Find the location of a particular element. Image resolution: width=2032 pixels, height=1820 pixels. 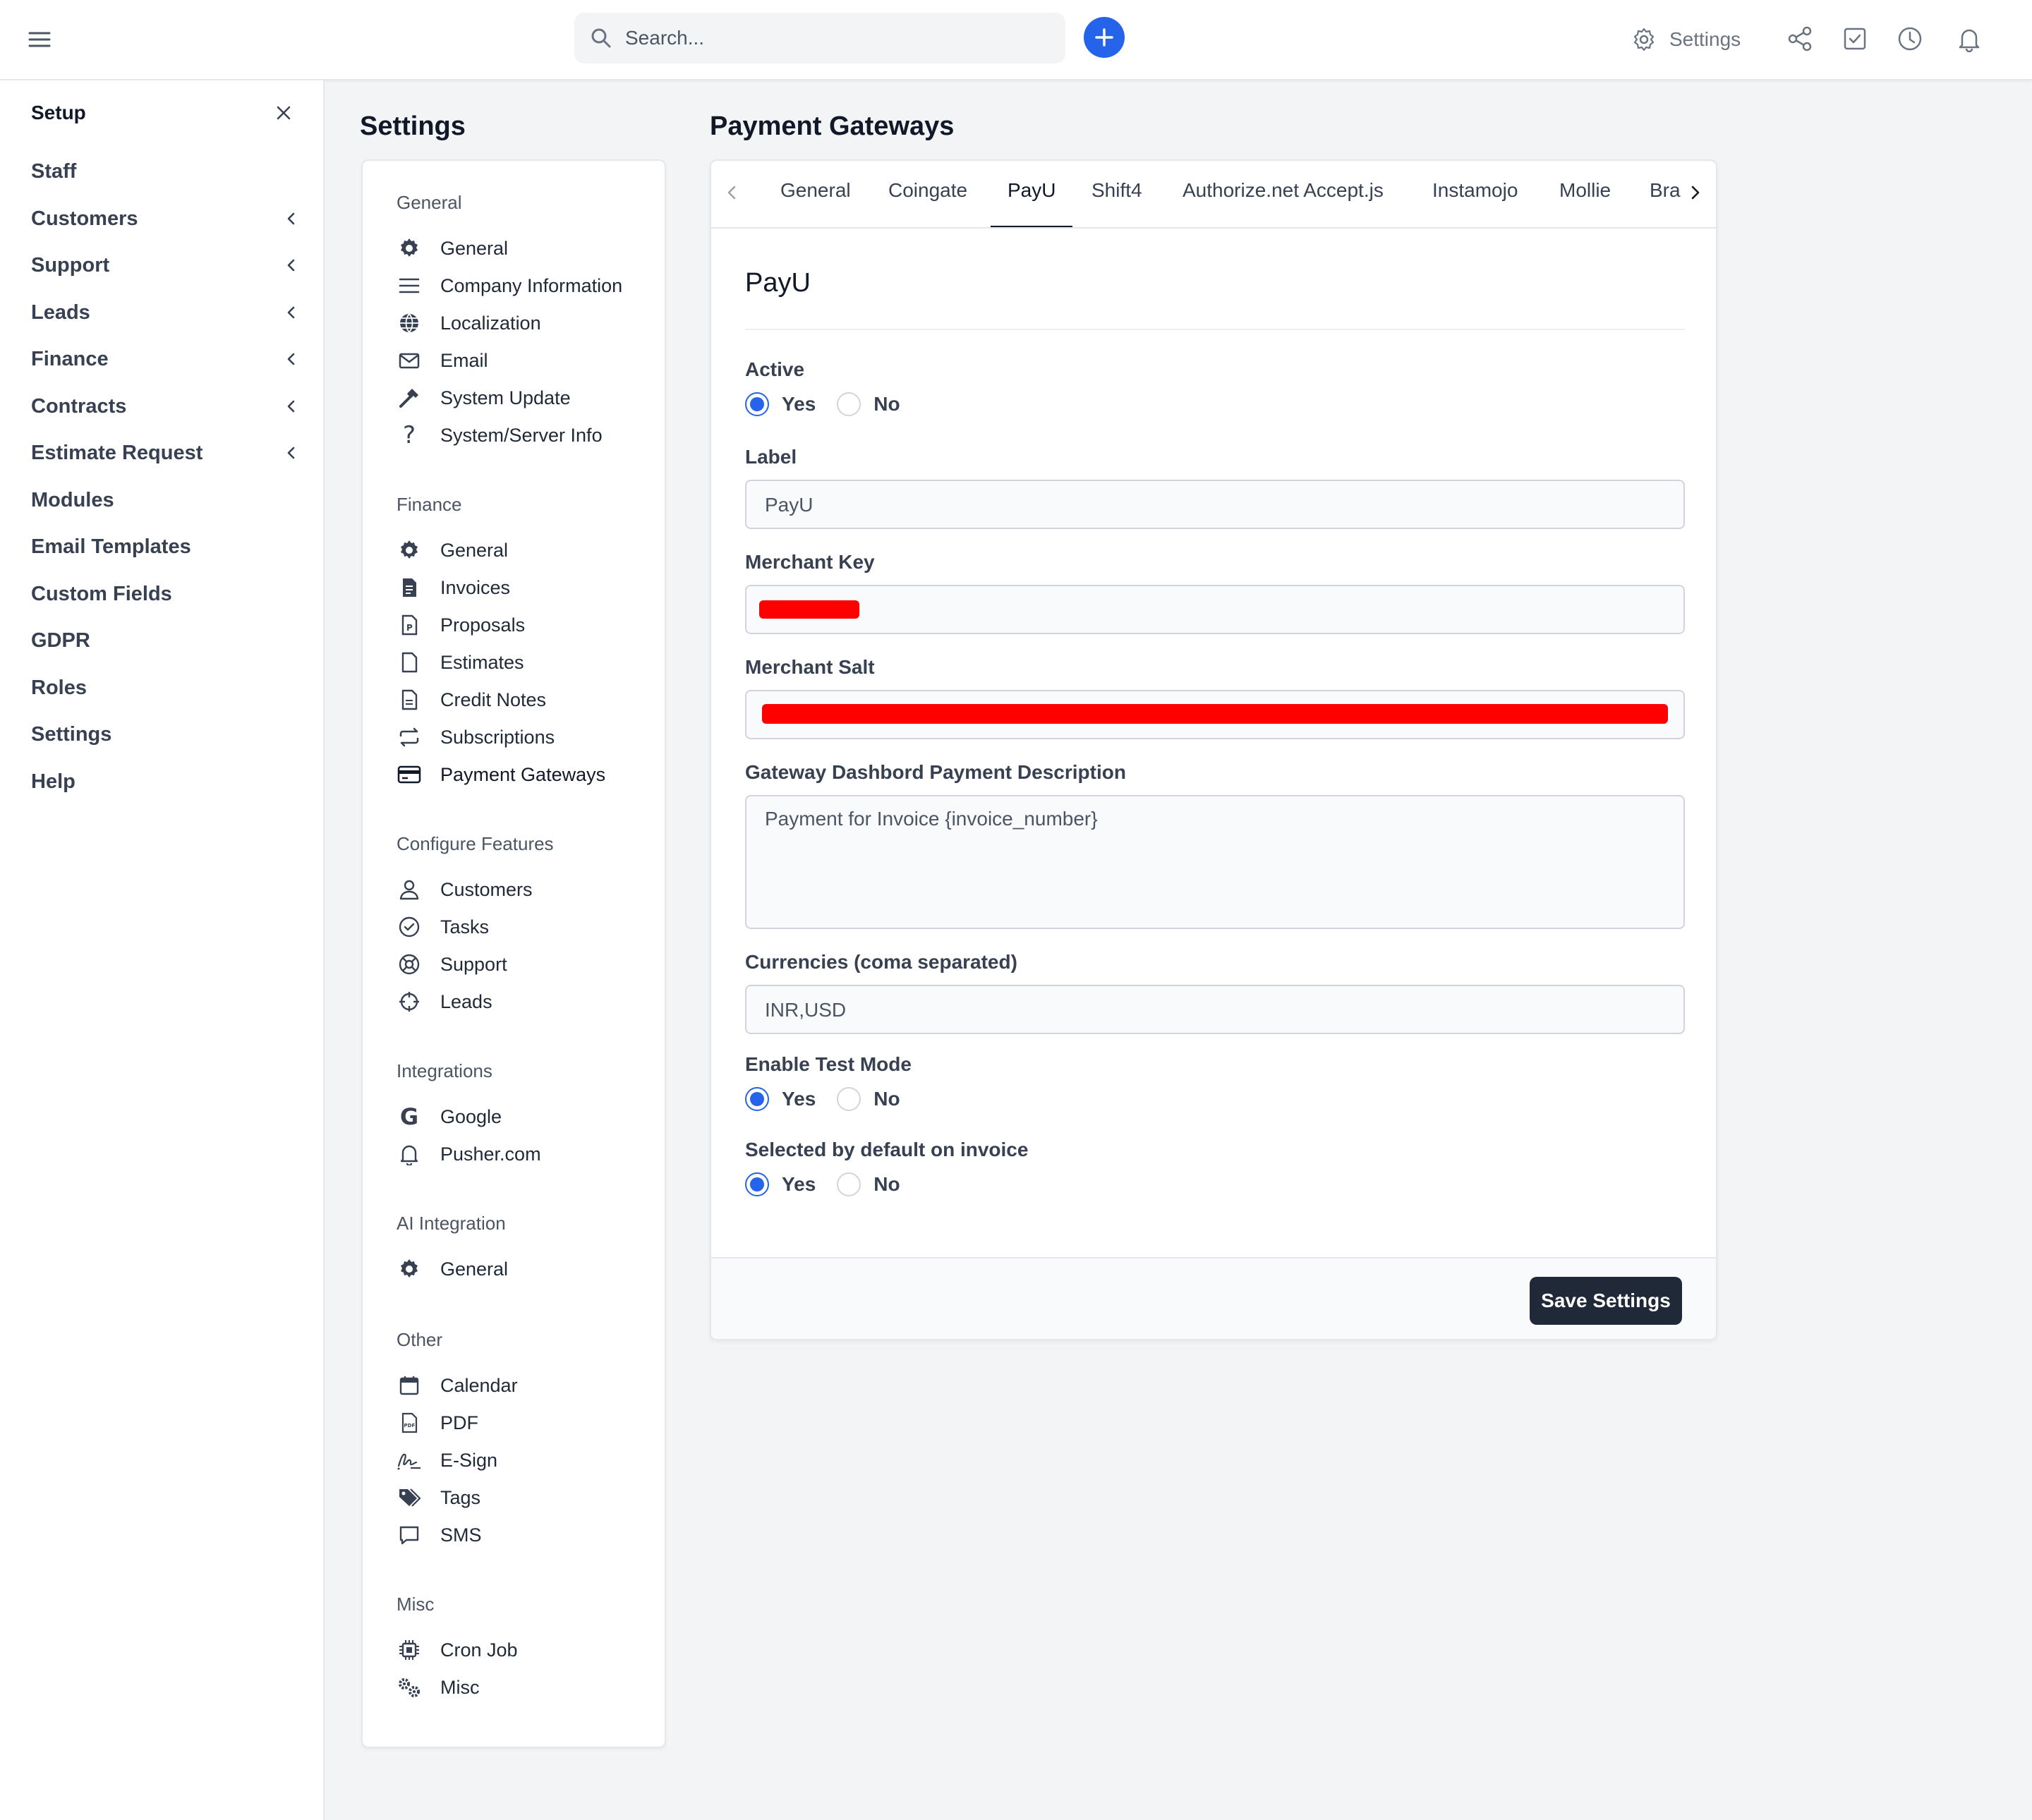

test-mode-radio-group: Yes No is located at coordinates (822, 1099).